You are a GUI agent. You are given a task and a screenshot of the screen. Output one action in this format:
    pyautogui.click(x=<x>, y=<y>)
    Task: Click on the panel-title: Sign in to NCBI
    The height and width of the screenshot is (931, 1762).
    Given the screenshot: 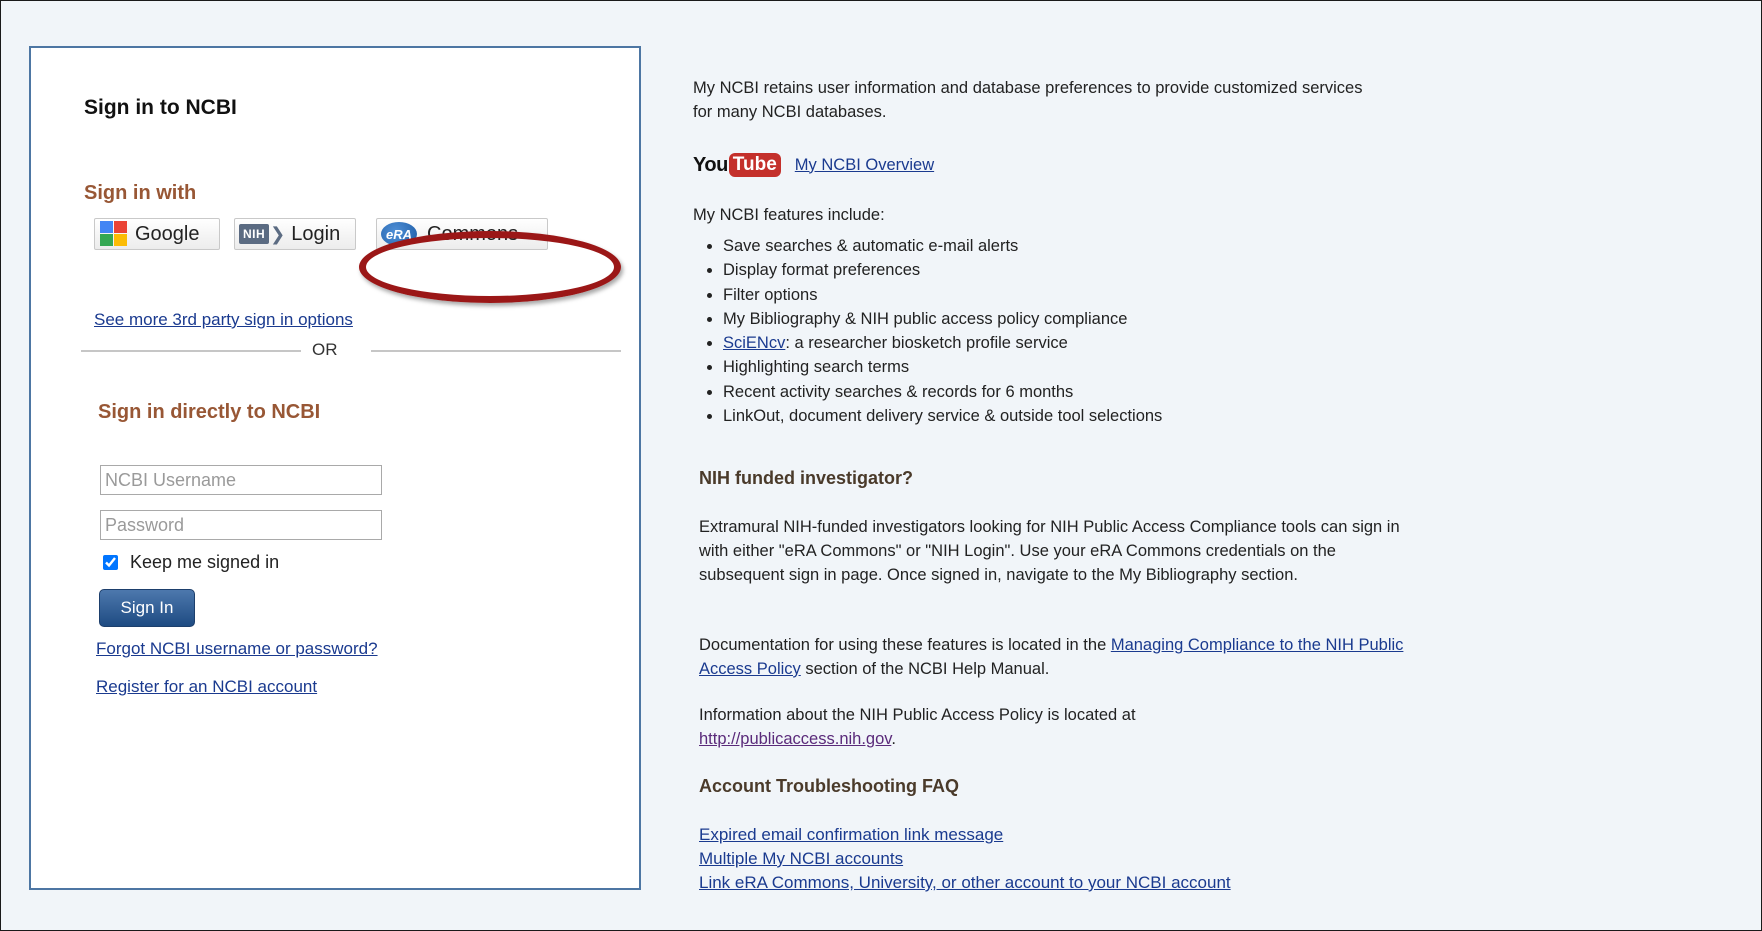 What is the action you would take?
    pyautogui.click(x=160, y=107)
    